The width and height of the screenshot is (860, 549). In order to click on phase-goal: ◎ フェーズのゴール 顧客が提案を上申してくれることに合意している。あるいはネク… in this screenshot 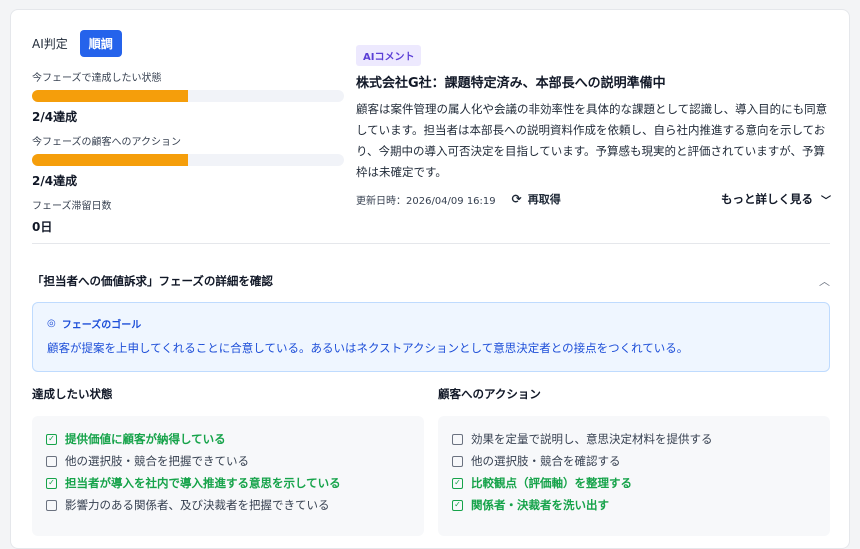, I will do `click(431, 337)`.